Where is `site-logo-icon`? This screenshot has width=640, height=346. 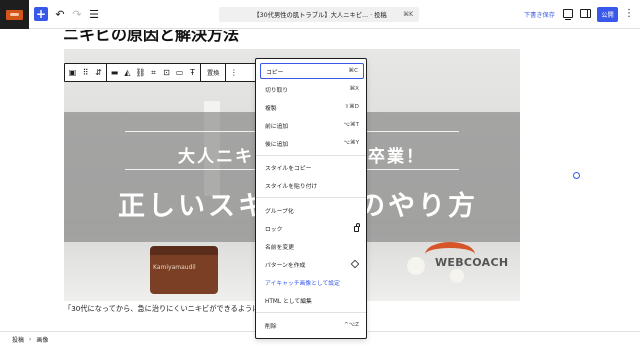 site-logo-icon is located at coordinates (14, 14).